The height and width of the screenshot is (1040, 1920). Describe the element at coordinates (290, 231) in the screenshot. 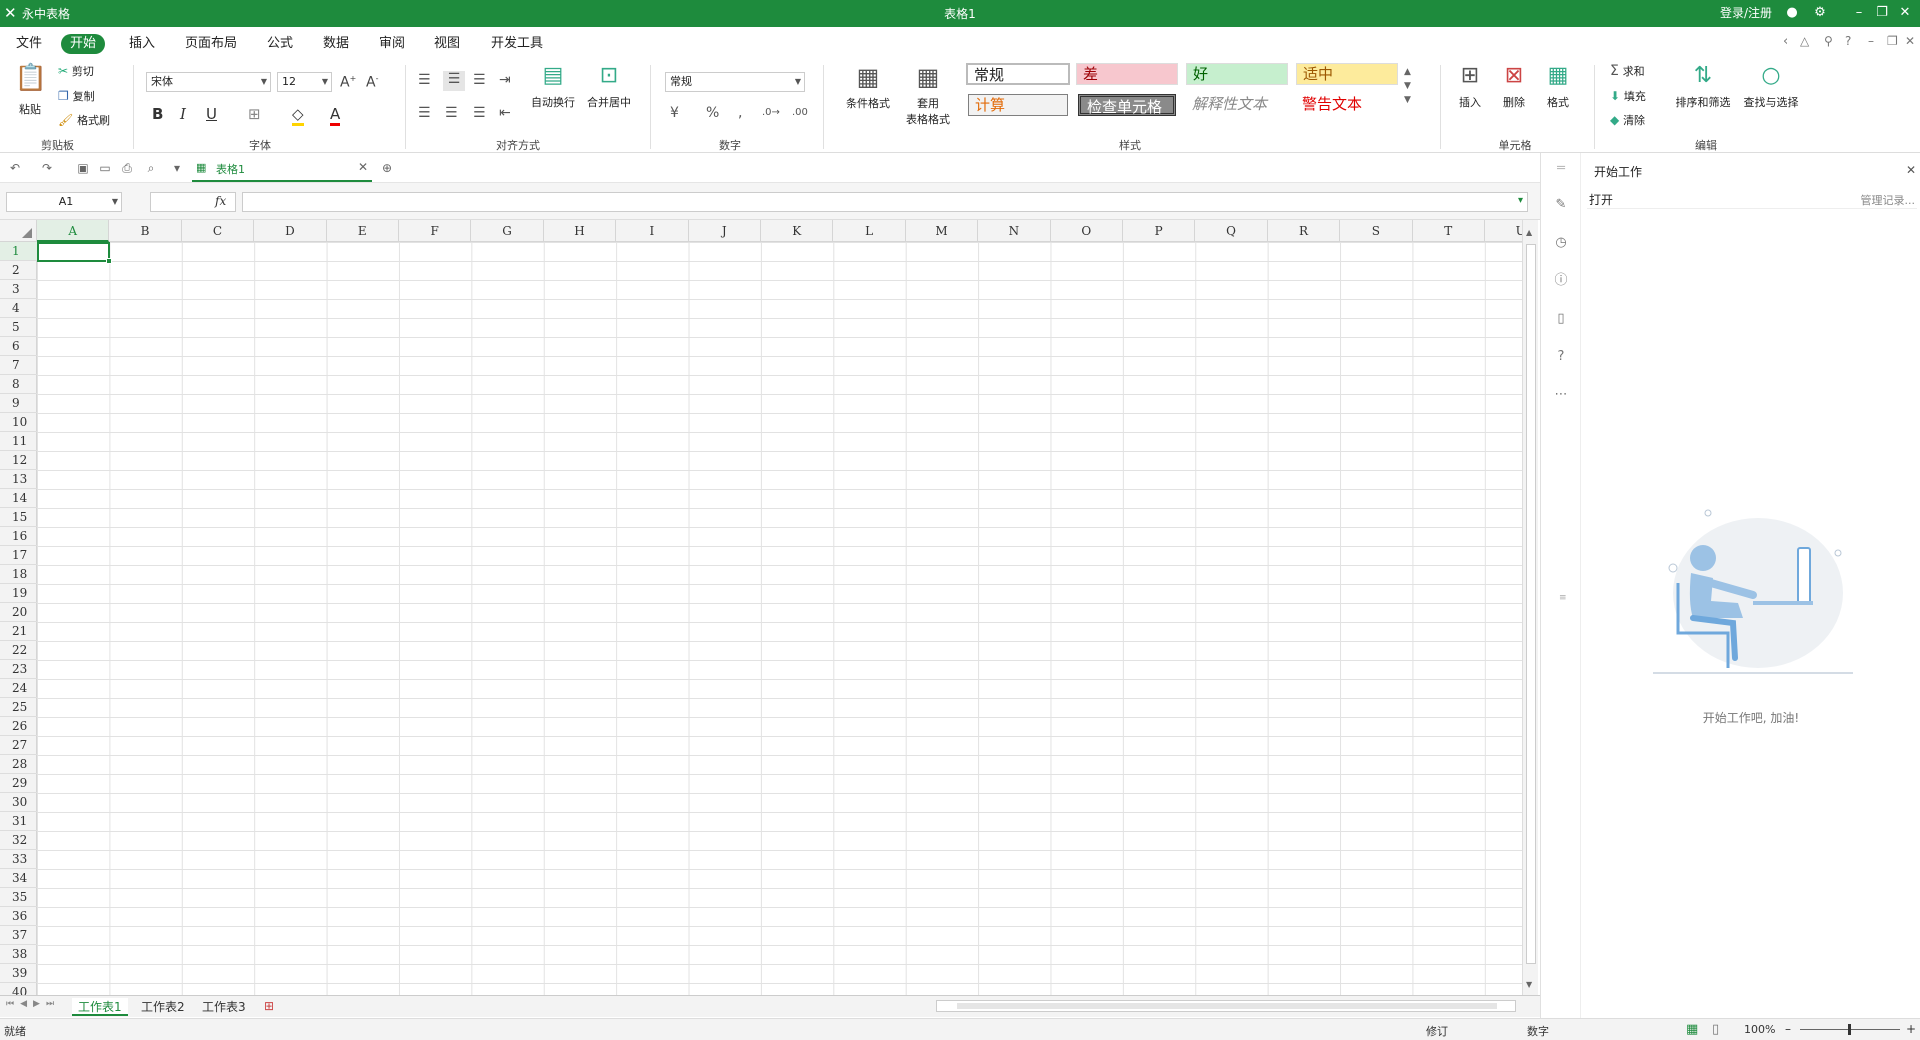

I see `column-header: D` at that location.